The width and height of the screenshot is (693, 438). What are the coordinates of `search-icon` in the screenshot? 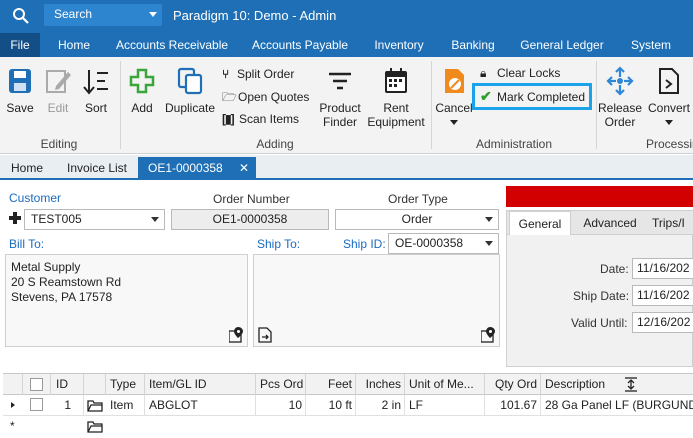 It's located at (21, 16).